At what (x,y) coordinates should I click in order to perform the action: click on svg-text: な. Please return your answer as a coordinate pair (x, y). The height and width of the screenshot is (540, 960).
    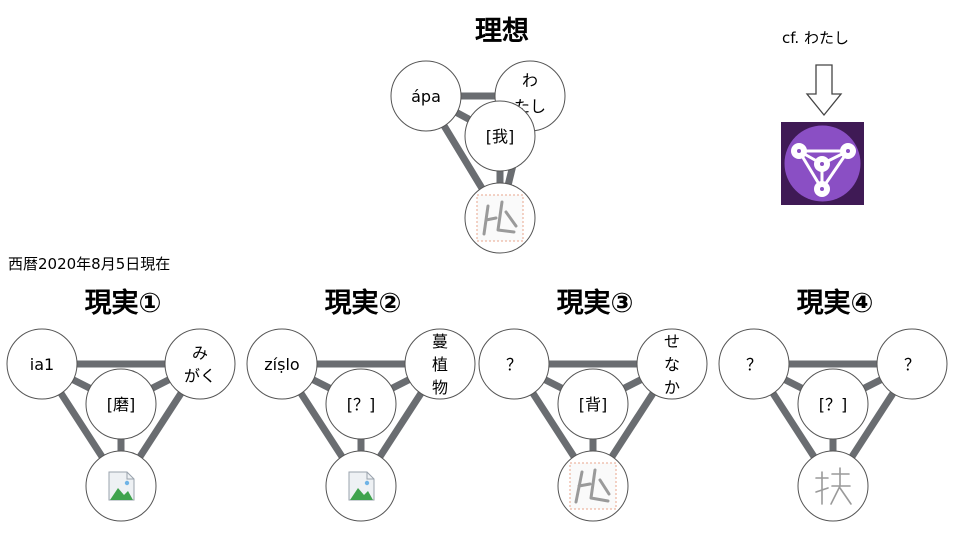
    Looking at the image, I should click on (672, 364).